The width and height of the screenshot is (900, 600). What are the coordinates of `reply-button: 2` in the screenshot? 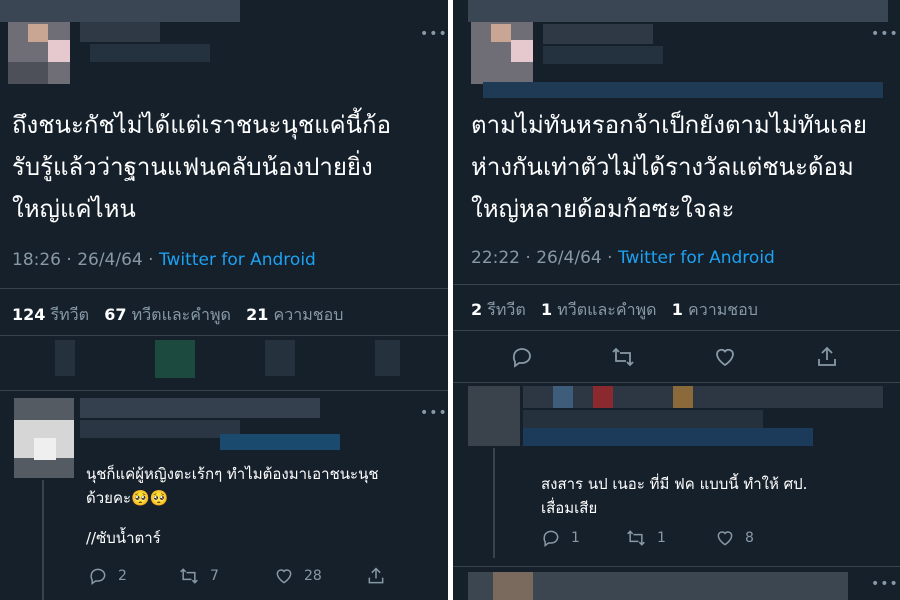 It's located at (107, 576).